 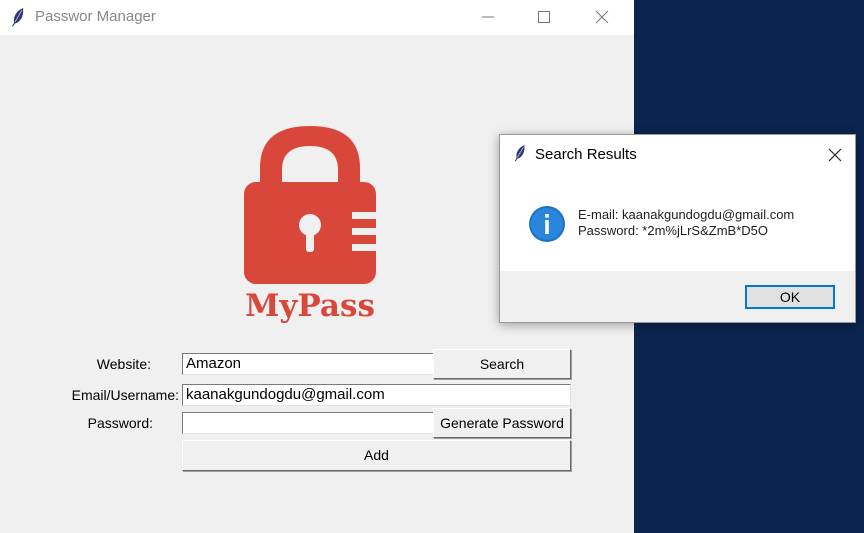 What do you see at coordinates (376, 395) in the screenshot?
I see `email-input: kaanakgundogdu@gmail.com` at bounding box center [376, 395].